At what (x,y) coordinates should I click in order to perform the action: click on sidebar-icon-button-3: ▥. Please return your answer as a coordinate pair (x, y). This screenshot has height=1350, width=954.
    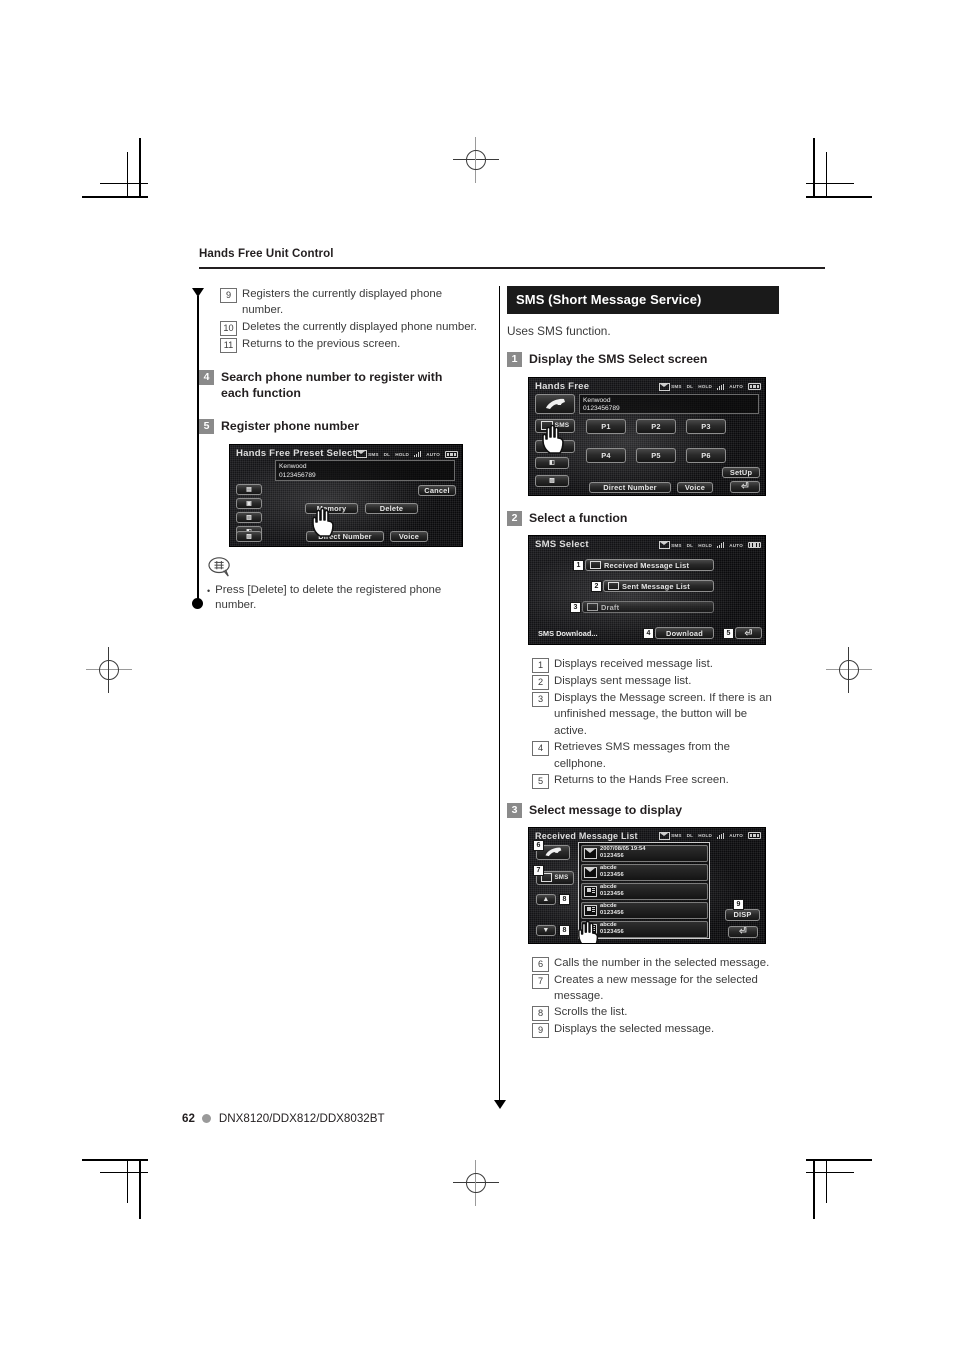
    Looking at the image, I should click on (249, 518).